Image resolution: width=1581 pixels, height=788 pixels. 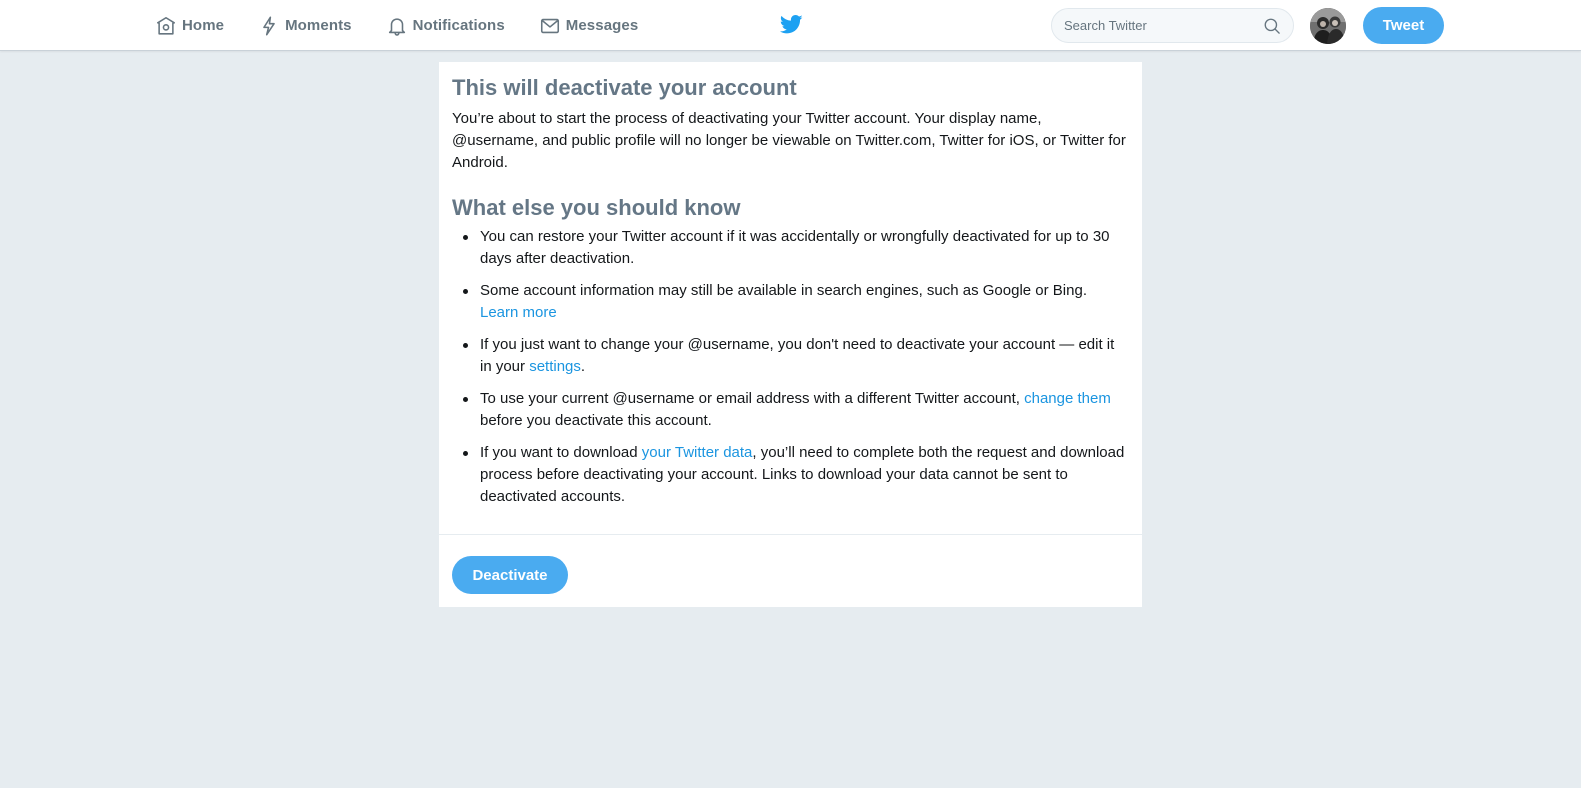 What do you see at coordinates (518, 312) in the screenshot?
I see `learn-more-link: Learn more` at bounding box center [518, 312].